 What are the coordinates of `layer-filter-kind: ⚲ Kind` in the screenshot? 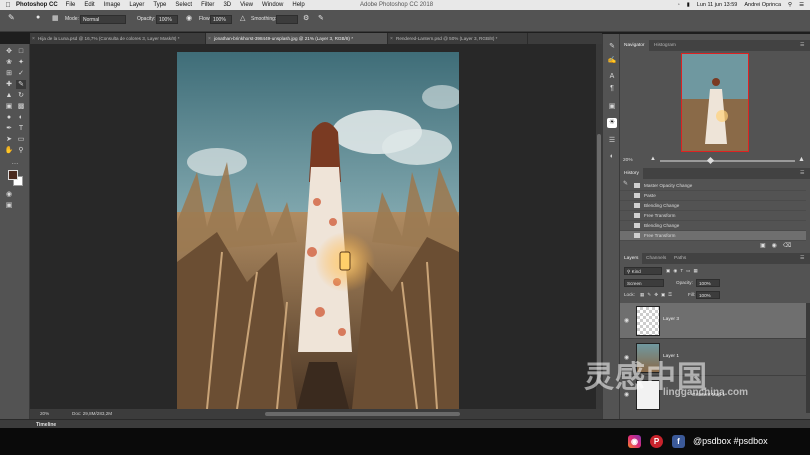 It's located at (643, 271).